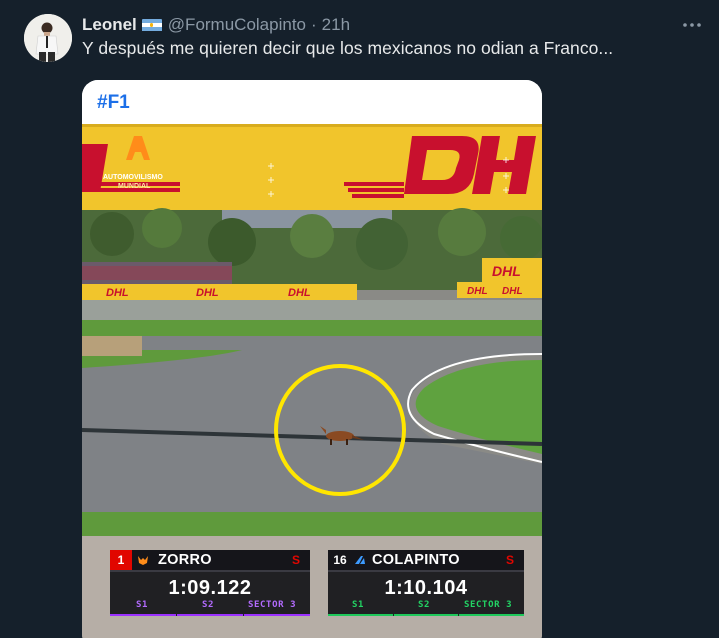 The width and height of the screenshot is (719, 638). Describe the element at coordinates (512, 291) in the screenshot. I see `fence-sponsor-5: DHL` at that location.